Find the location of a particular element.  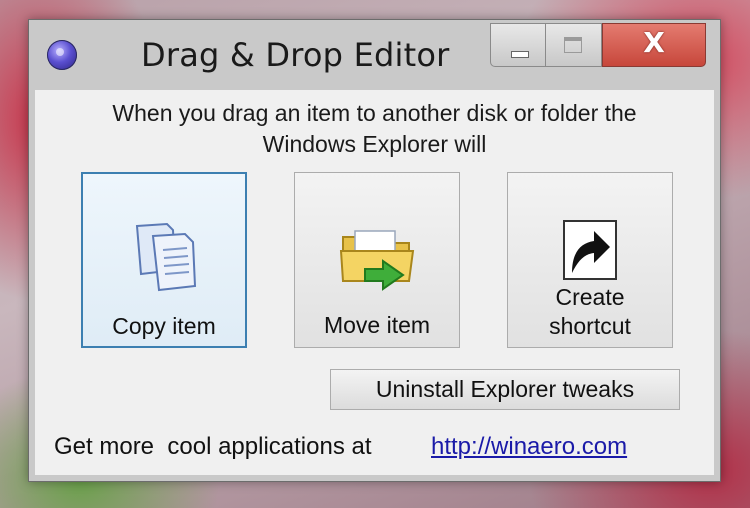

instruction-line-2: Windows Explorer will is located at coordinates (374, 144).